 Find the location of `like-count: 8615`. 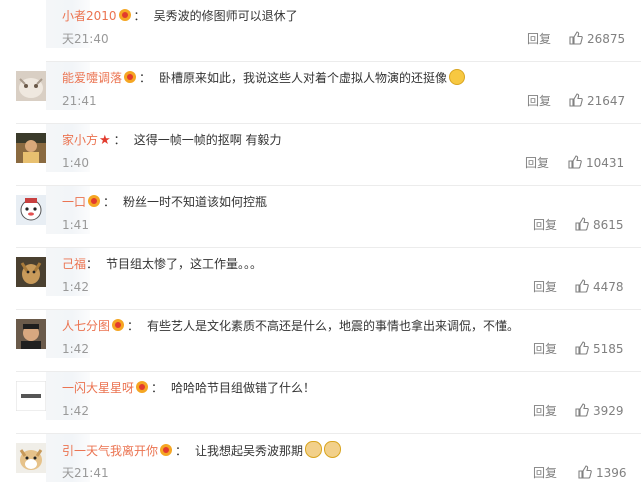

like-count: 8615 is located at coordinates (608, 225).